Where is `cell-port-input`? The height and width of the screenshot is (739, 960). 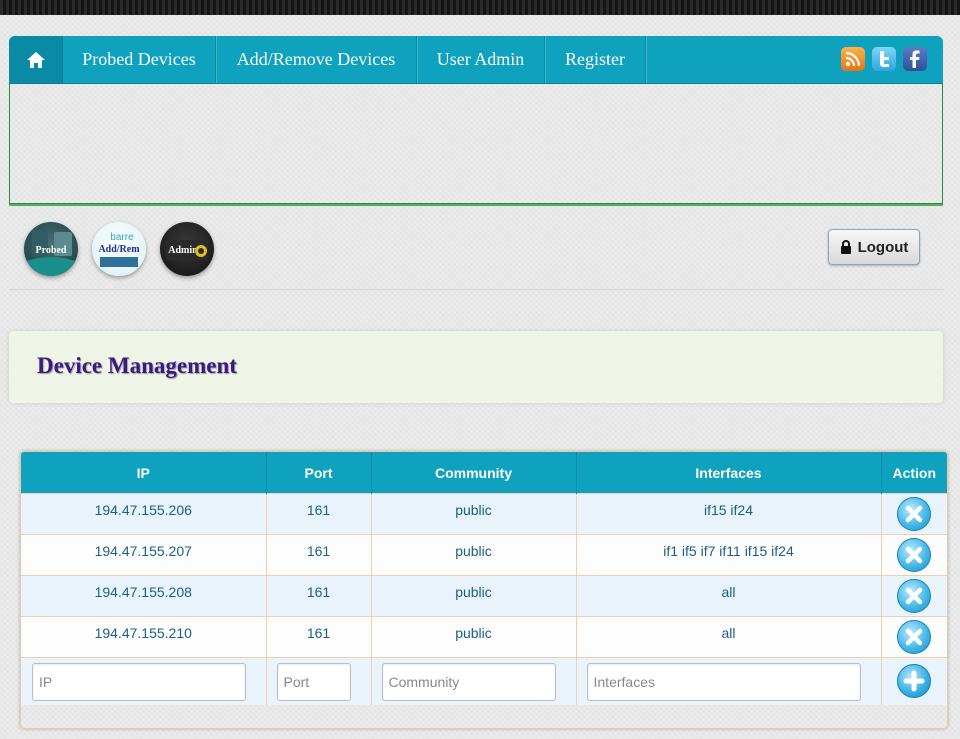 cell-port-input is located at coordinates (318, 681).